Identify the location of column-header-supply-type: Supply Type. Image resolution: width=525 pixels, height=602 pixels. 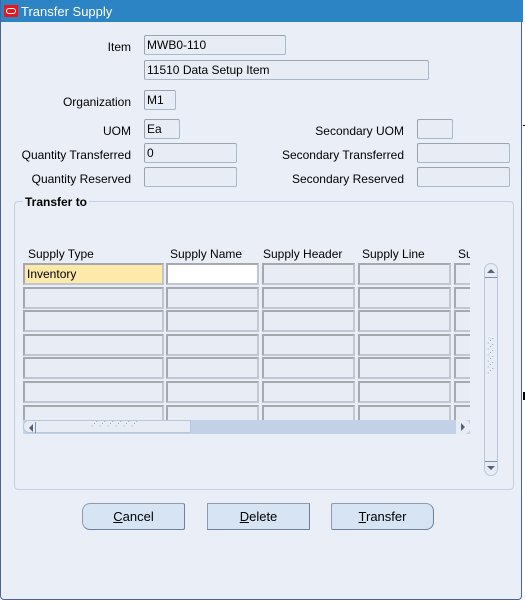
(61, 254).